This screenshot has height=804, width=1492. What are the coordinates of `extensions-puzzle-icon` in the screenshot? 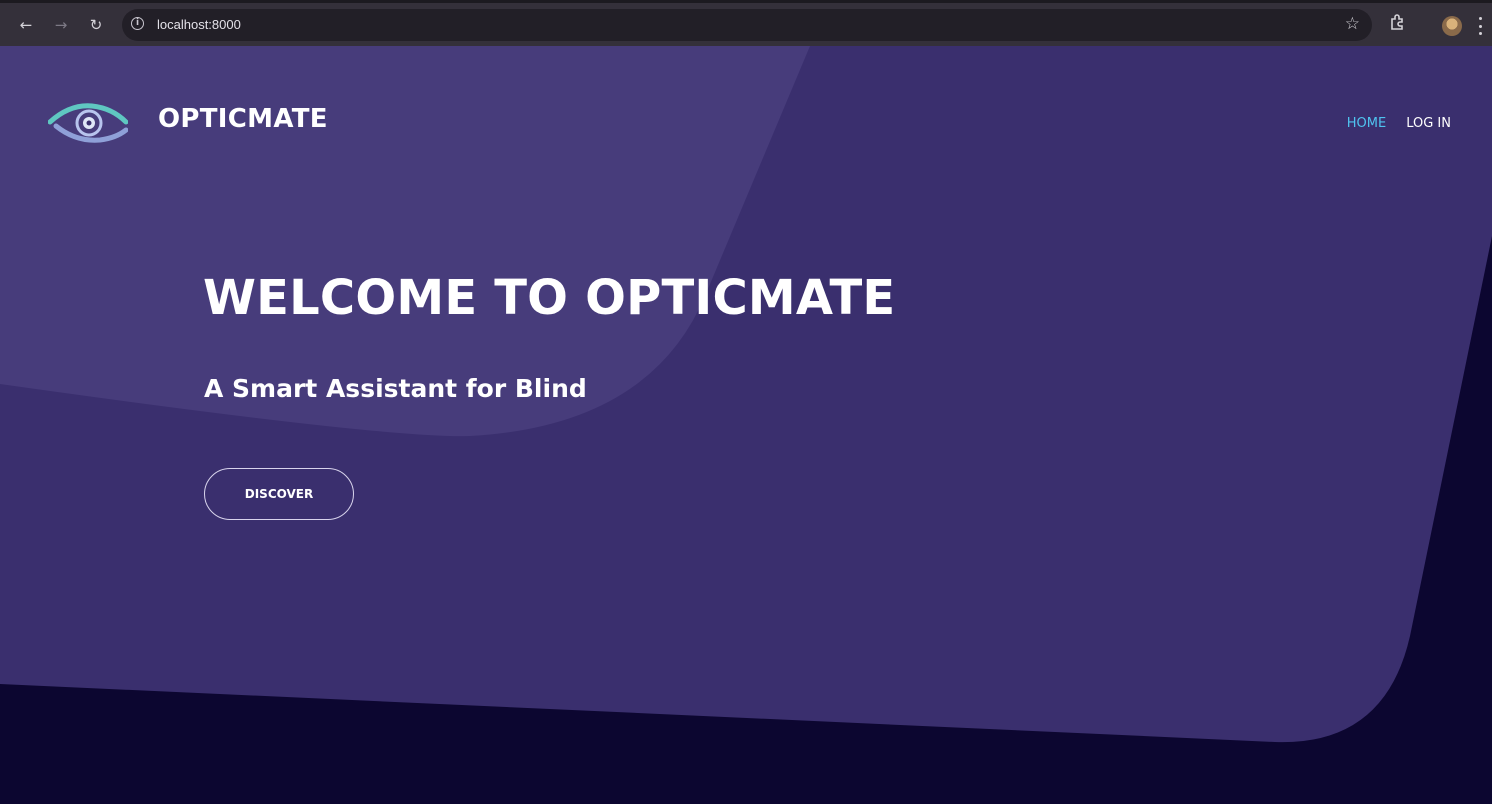 It's located at (1398, 24).